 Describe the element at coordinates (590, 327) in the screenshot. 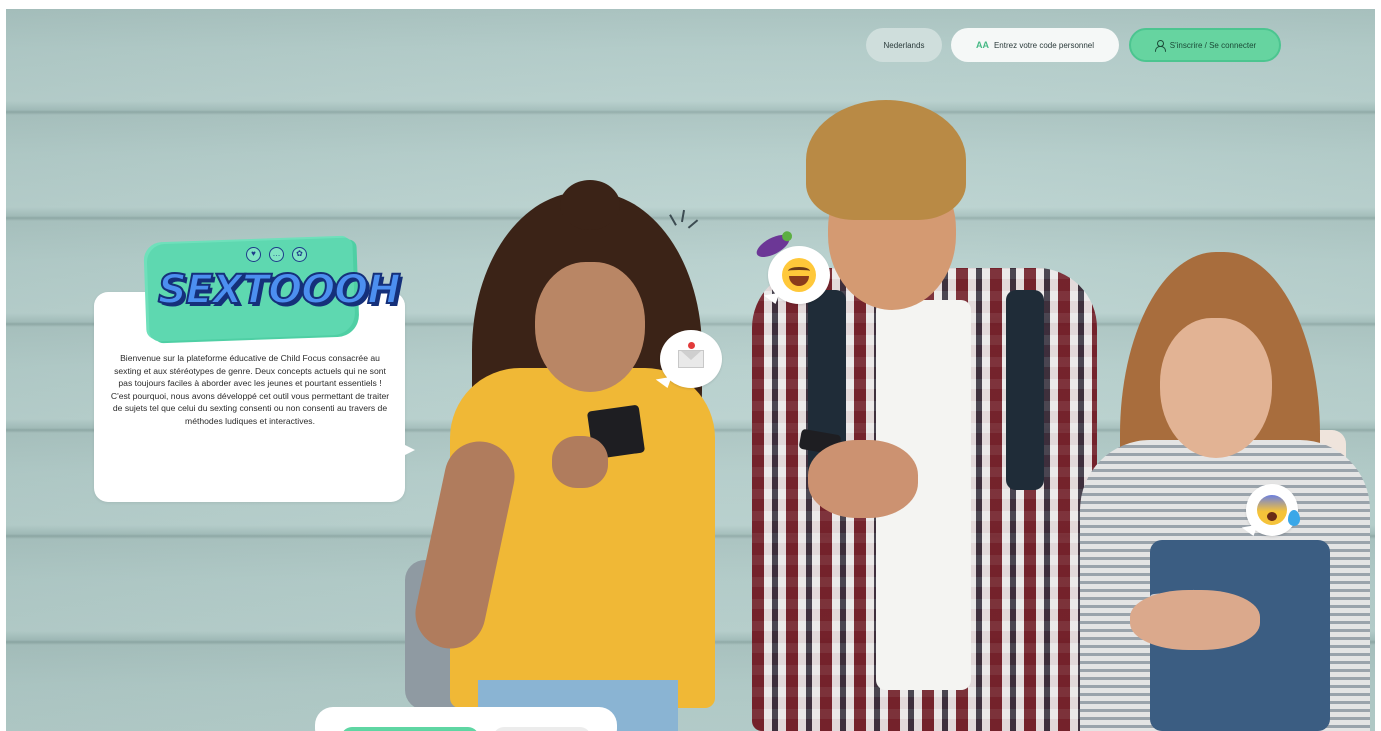

I see `girl-left-face` at that location.